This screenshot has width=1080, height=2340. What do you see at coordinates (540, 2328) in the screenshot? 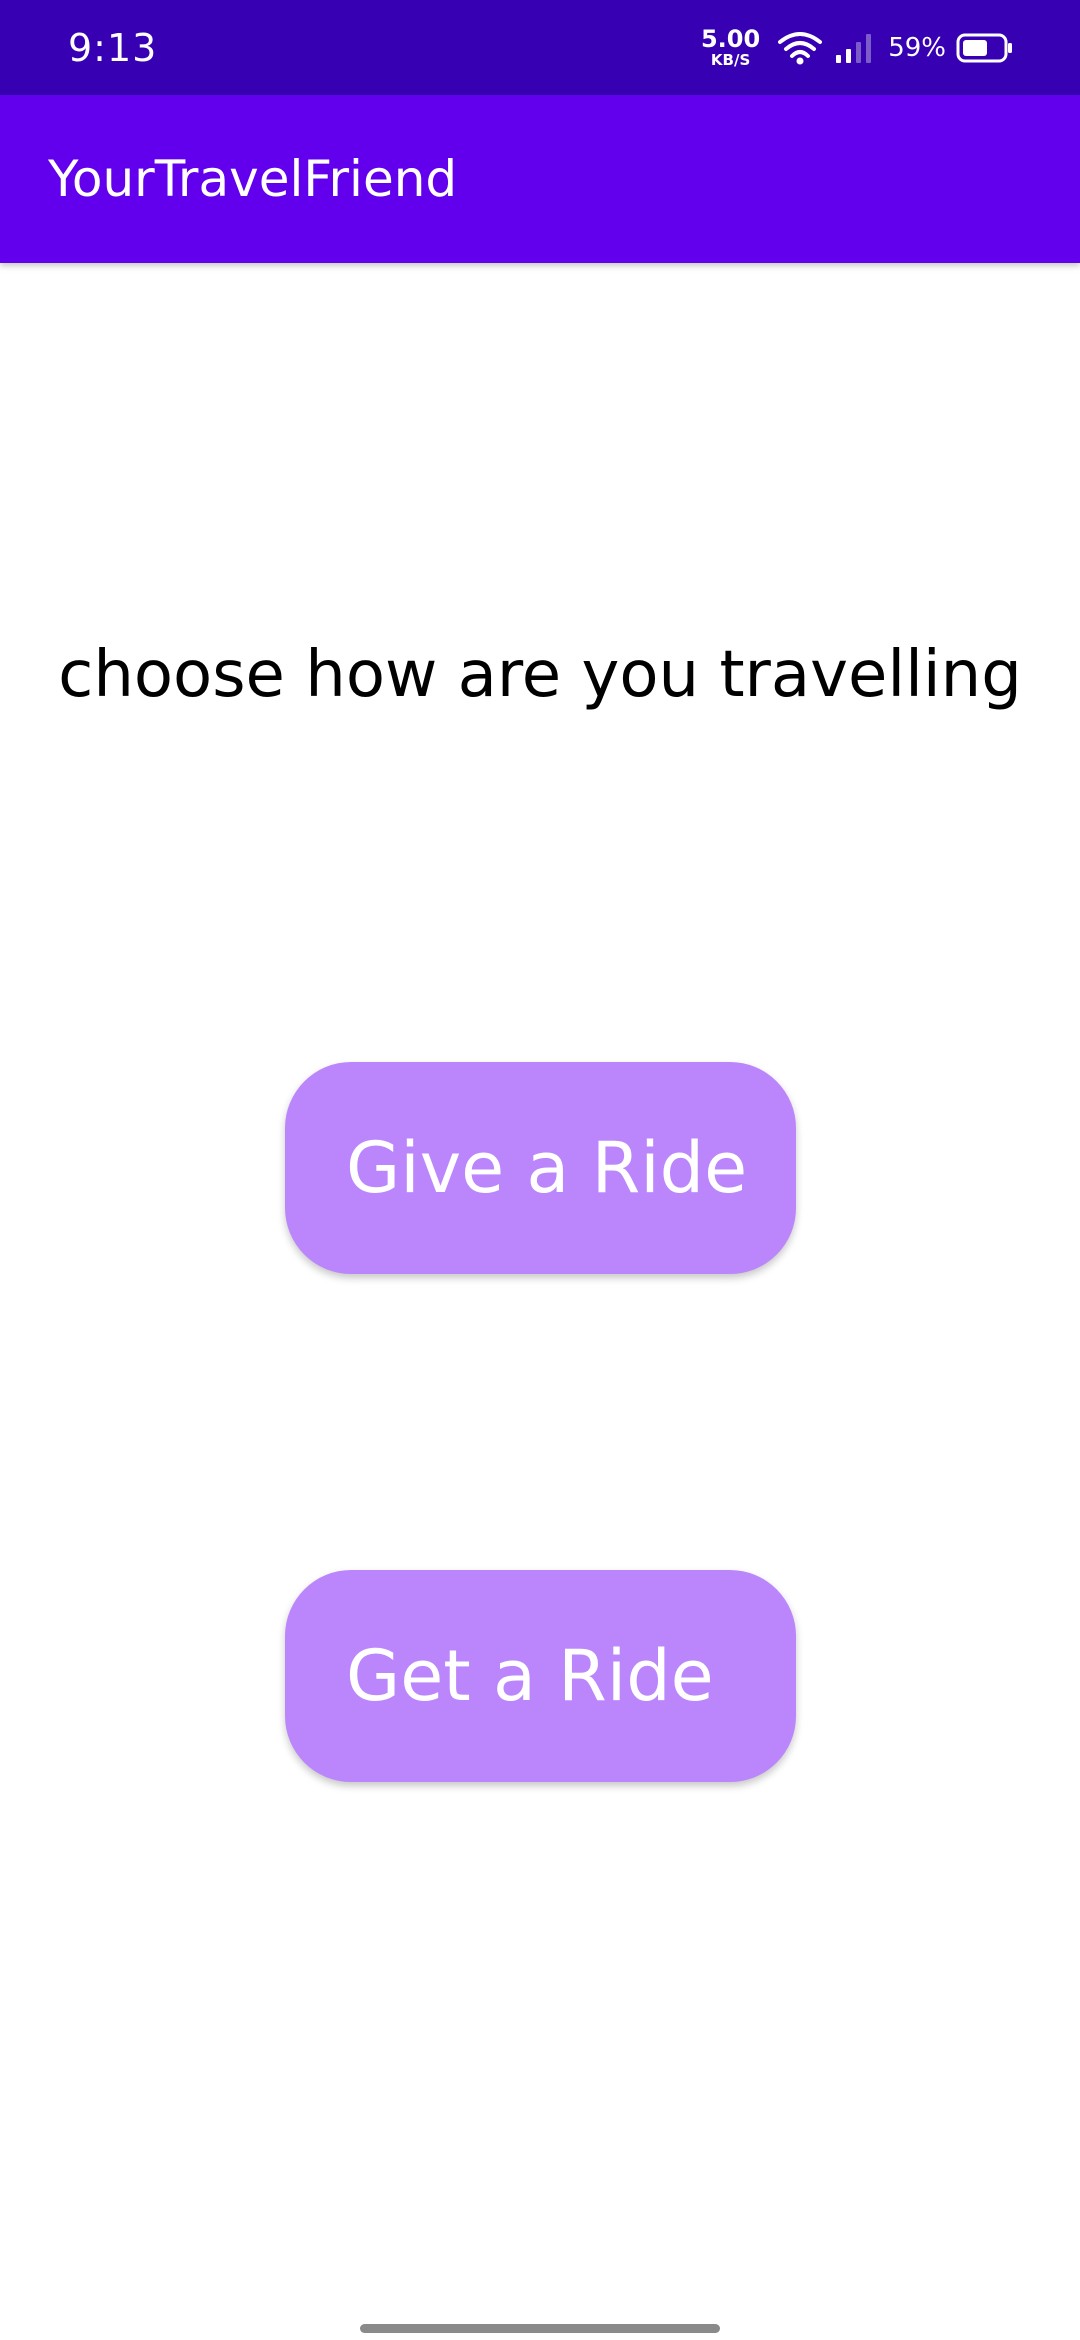
I see `gesture-bar` at bounding box center [540, 2328].